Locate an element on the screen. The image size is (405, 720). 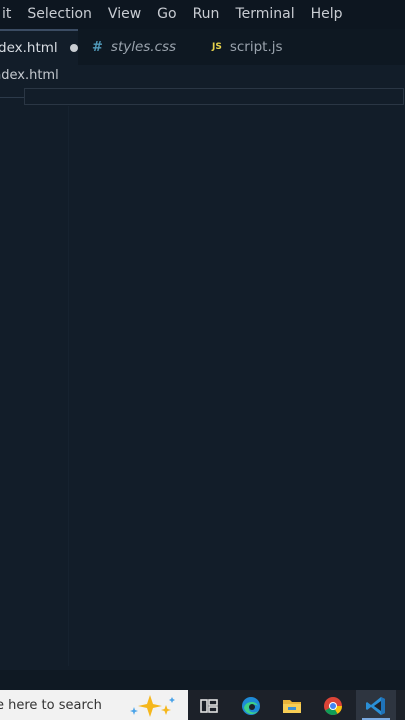
gutter-indicator is located at coordinates (12, 97).